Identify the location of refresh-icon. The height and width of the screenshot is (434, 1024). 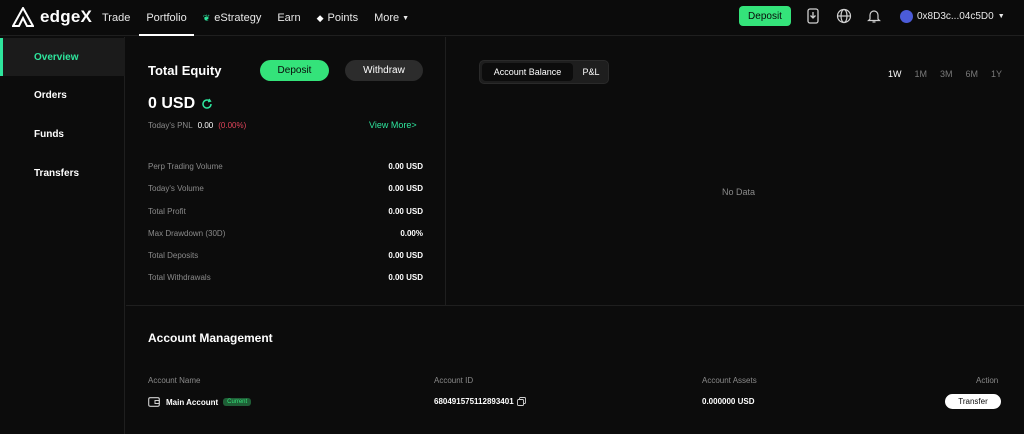
(207, 104).